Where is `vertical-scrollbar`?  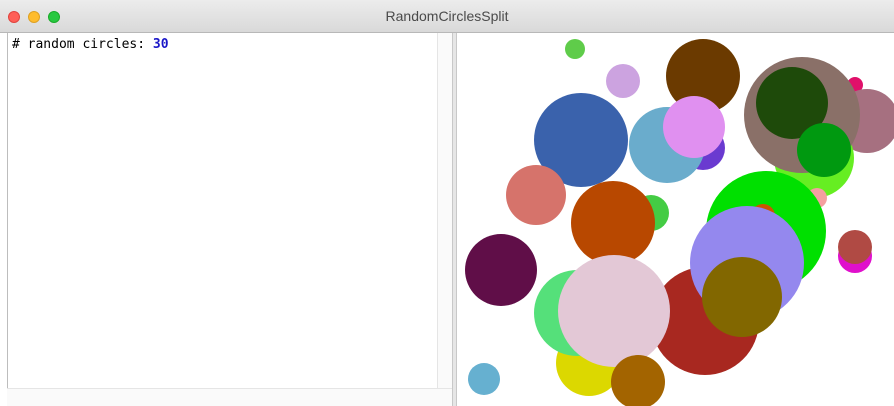
vertical-scrollbar is located at coordinates (444, 210).